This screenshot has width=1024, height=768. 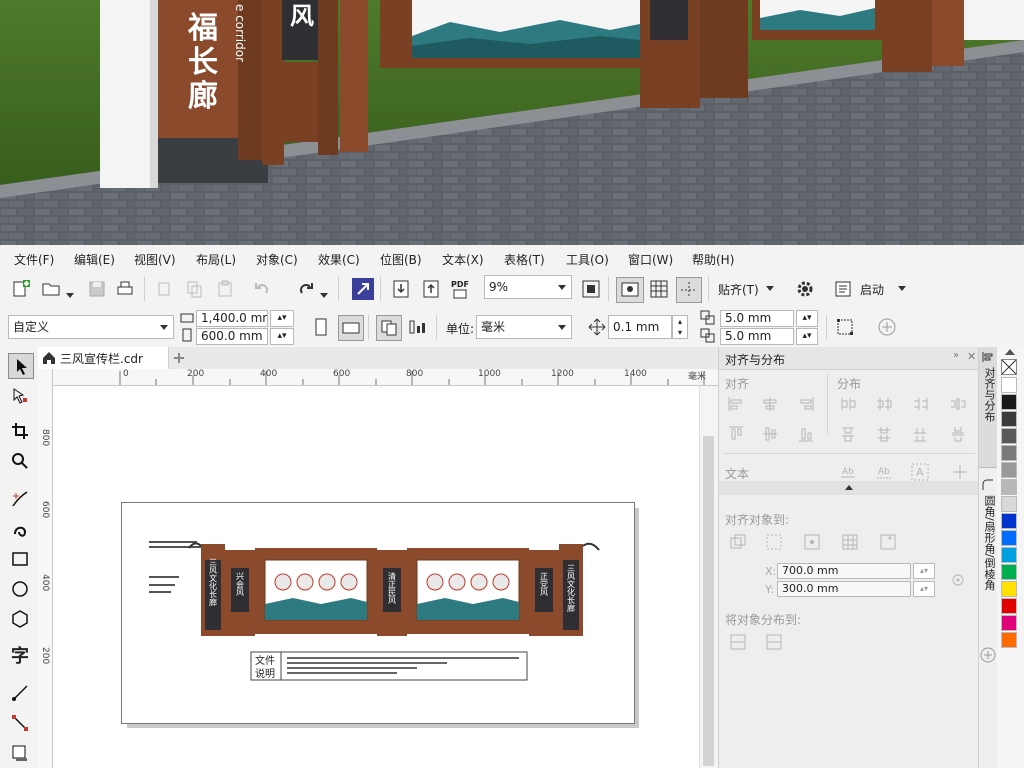 What do you see at coordinates (591, 289) in the screenshot?
I see `zoom-fit-icon` at bounding box center [591, 289].